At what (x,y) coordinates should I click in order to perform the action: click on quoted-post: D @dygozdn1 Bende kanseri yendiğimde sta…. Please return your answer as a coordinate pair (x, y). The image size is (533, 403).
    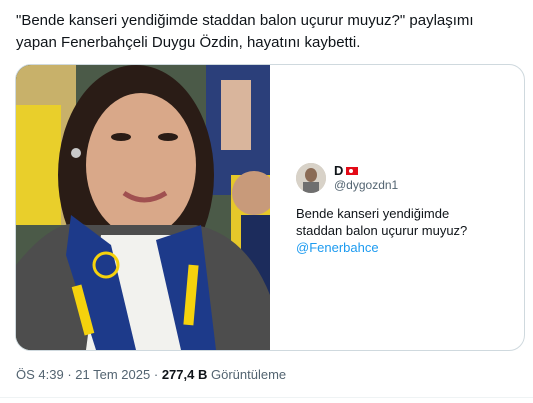
    Looking at the image, I should click on (403, 209).